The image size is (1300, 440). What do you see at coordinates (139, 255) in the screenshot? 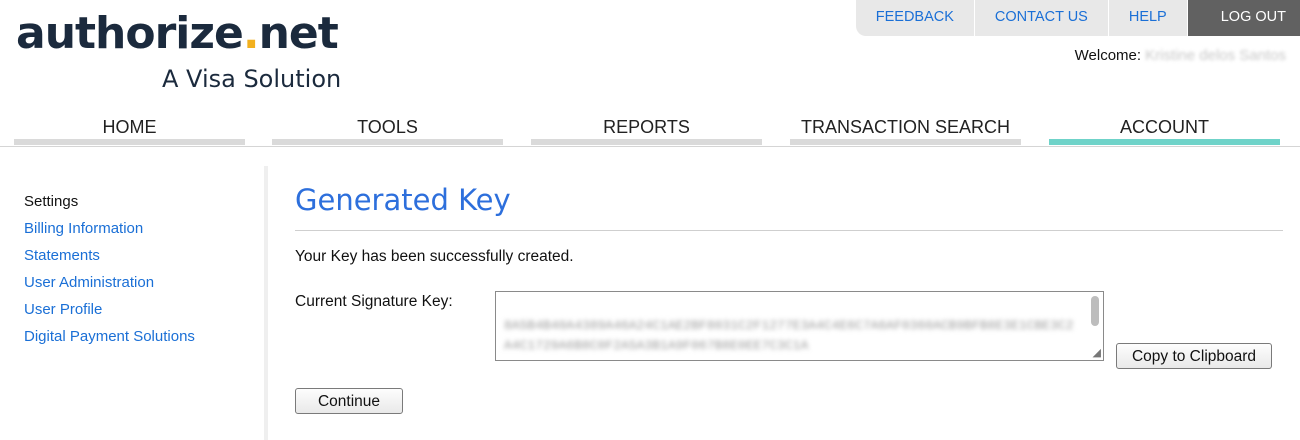
I see `sidebar-item-statements: Statements` at bounding box center [139, 255].